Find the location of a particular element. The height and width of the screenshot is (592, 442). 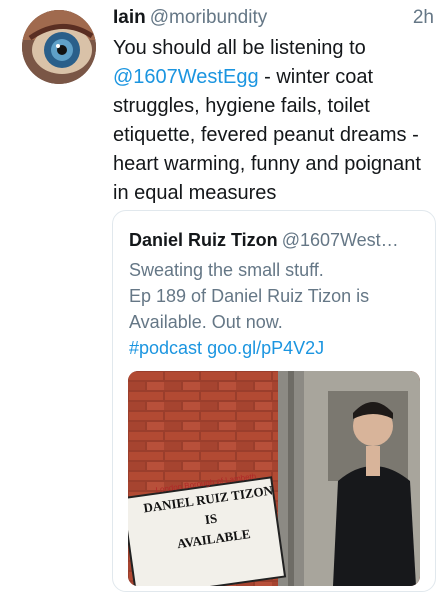

mention-link: @1607WestEgg is located at coordinates (186, 77).